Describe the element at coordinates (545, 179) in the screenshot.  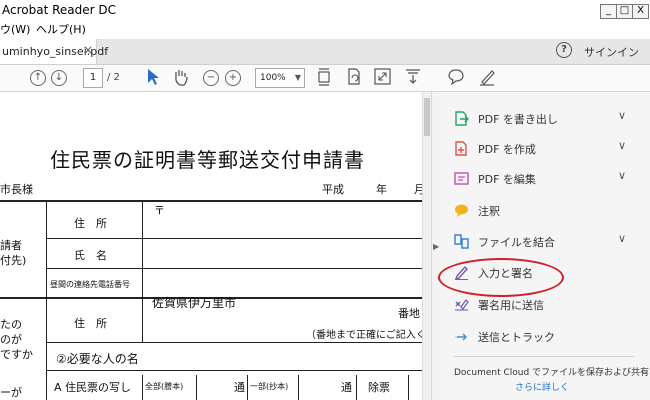
I see `tool-edit-pdf: PDF を編集 ∨` at that location.